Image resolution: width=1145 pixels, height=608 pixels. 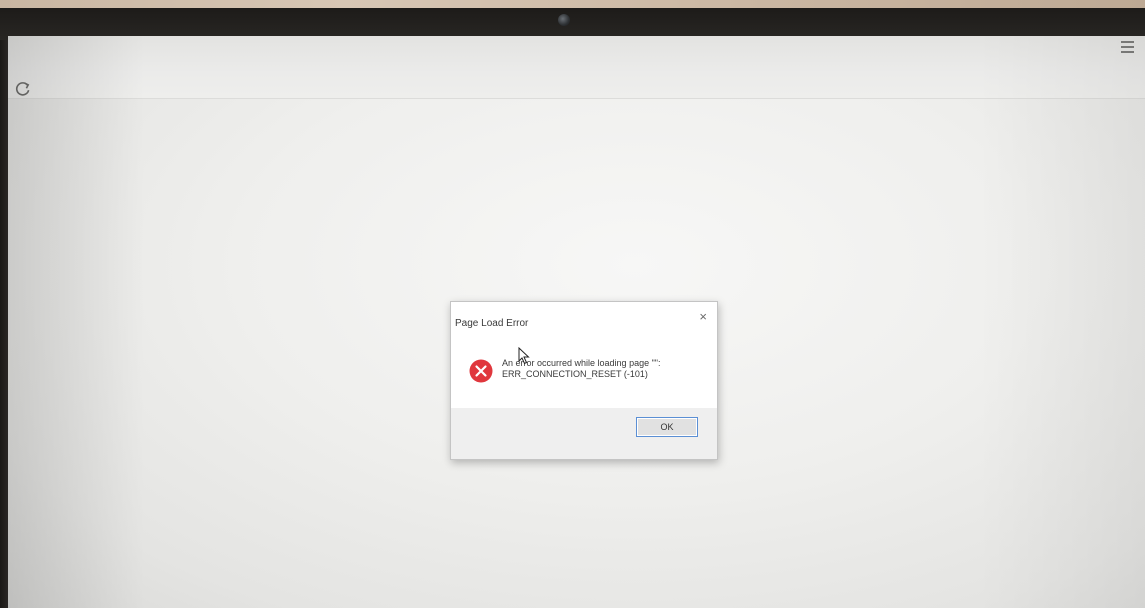 What do you see at coordinates (524, 355) in the screenshot?
I see `mouse-cursor-icon` at bounding box center [524, 355].